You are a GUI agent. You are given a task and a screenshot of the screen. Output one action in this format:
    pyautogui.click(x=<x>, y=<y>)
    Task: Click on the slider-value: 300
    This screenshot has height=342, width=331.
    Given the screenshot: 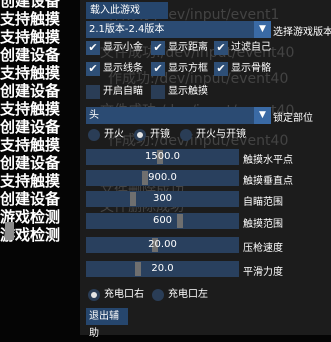 What is the action you would take?
    pyautogui.click(x=162, y=198)
    